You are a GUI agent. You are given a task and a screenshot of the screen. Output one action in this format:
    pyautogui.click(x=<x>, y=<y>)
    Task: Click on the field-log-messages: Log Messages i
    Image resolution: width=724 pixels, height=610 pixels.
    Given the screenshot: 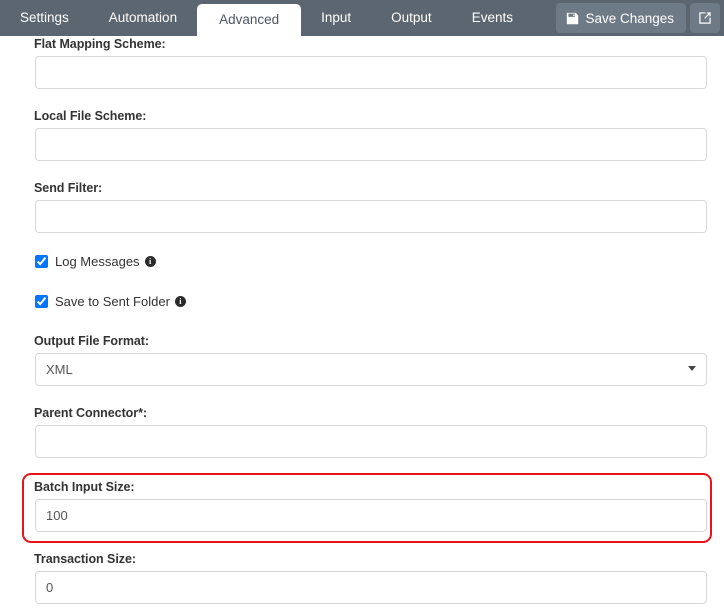 What is the action you would take?
    pyautogui.click(x=362, y=261)
    